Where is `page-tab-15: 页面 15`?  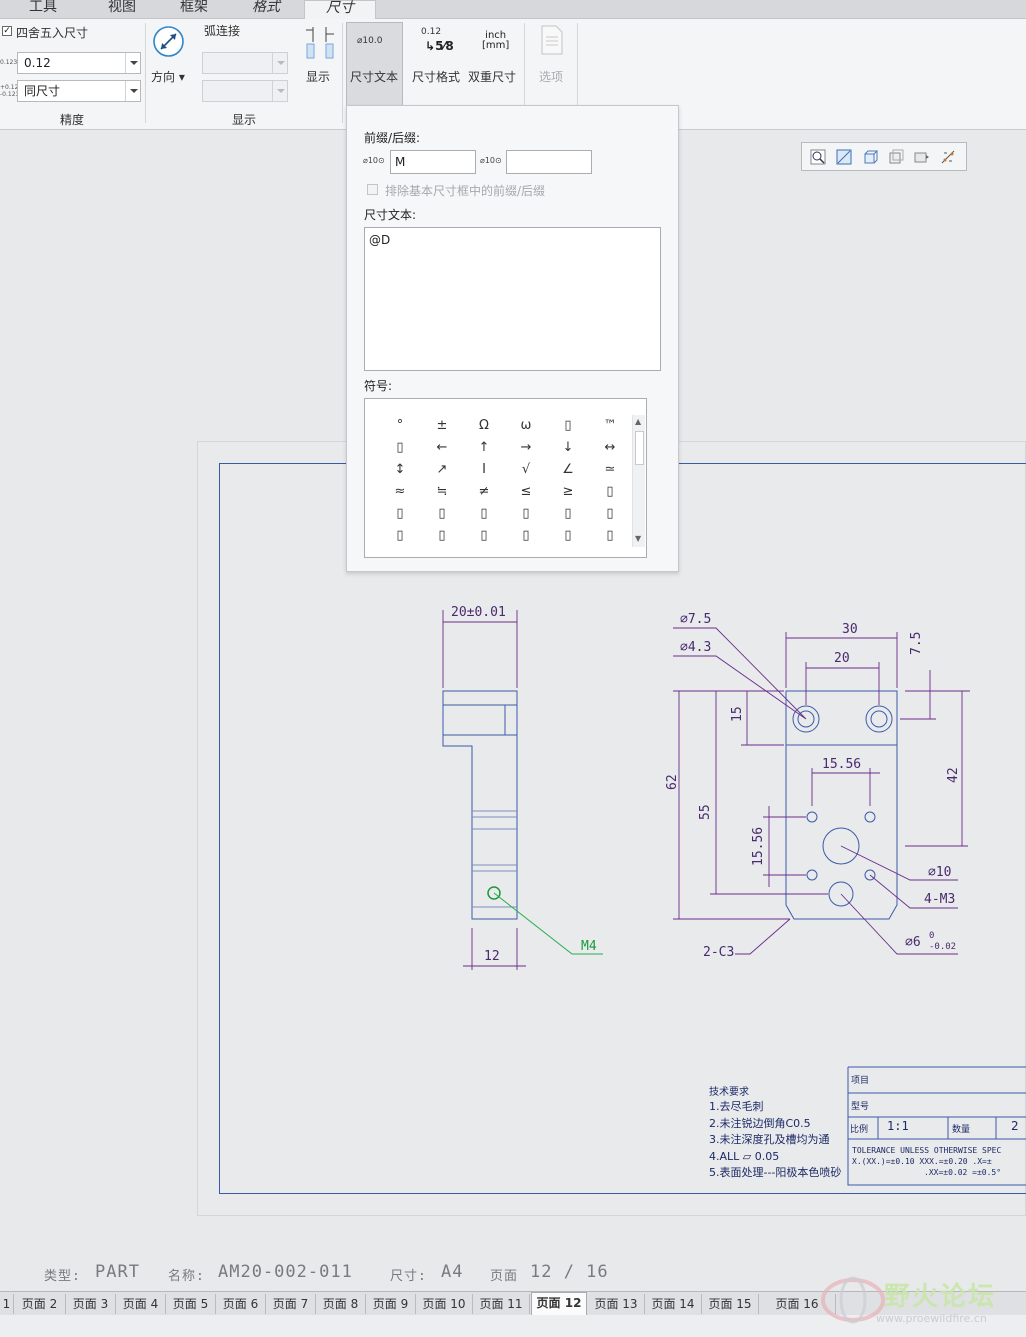
page-tab-15: 页面 15 is located at coordinates (730, 1304).